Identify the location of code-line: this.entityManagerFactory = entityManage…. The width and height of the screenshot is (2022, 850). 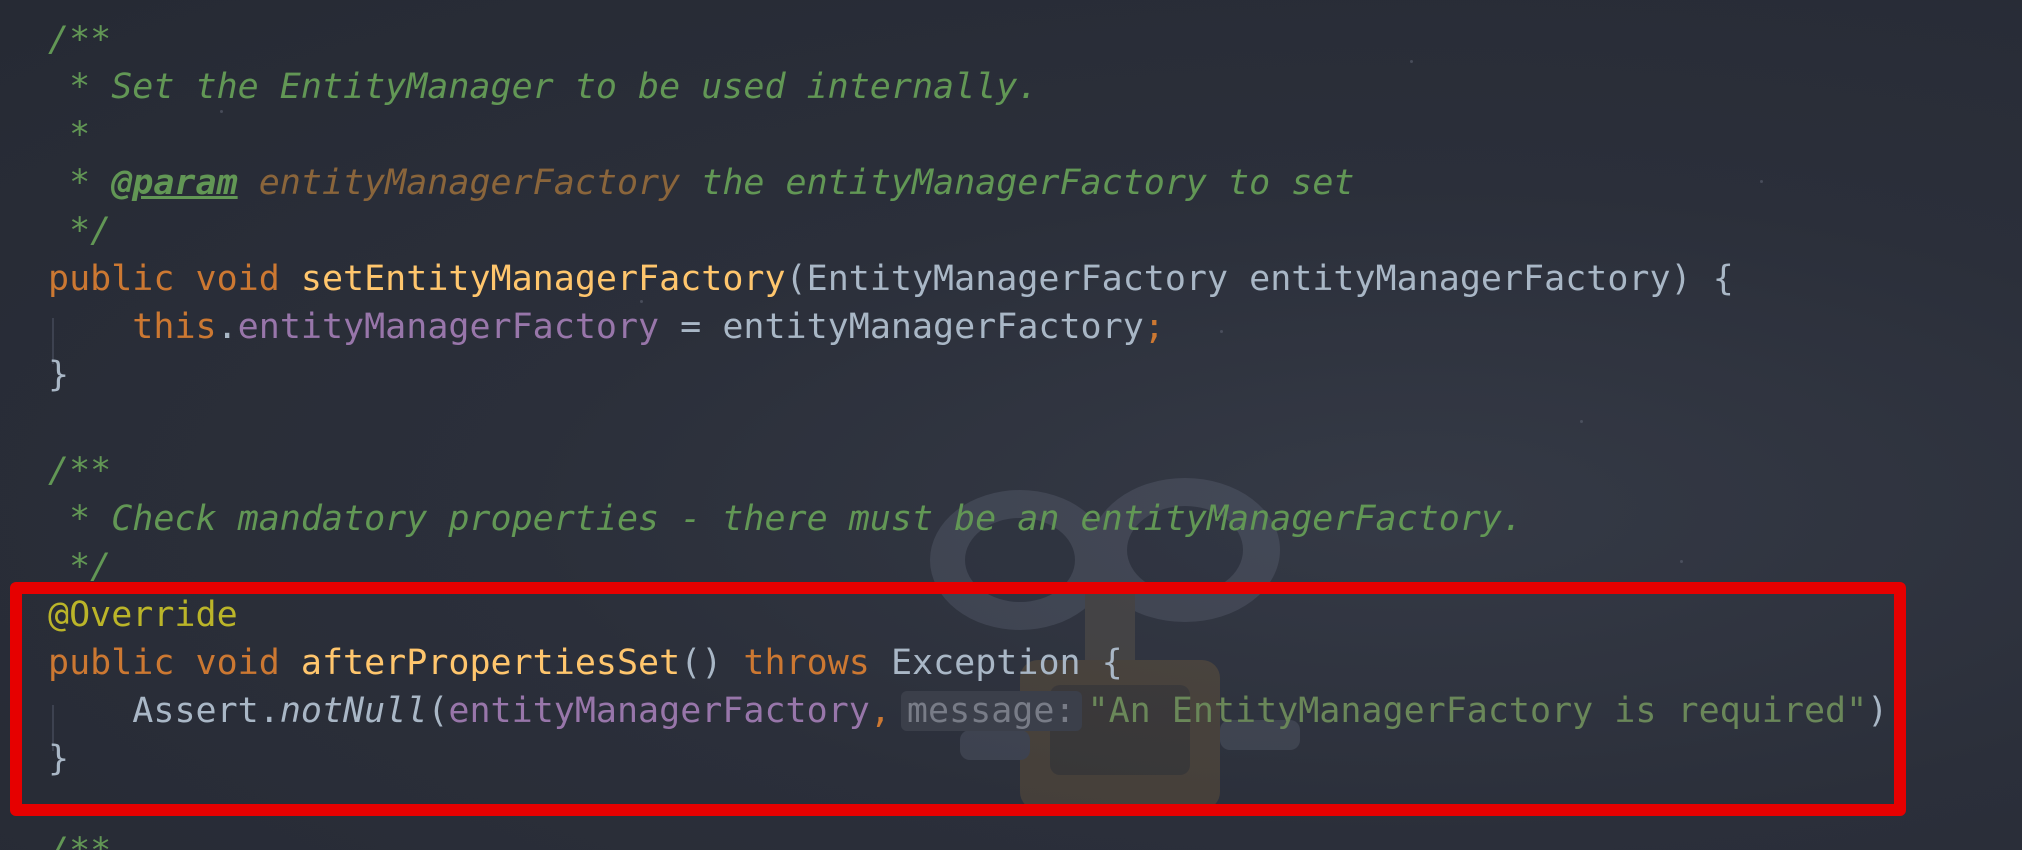
(606, 327).